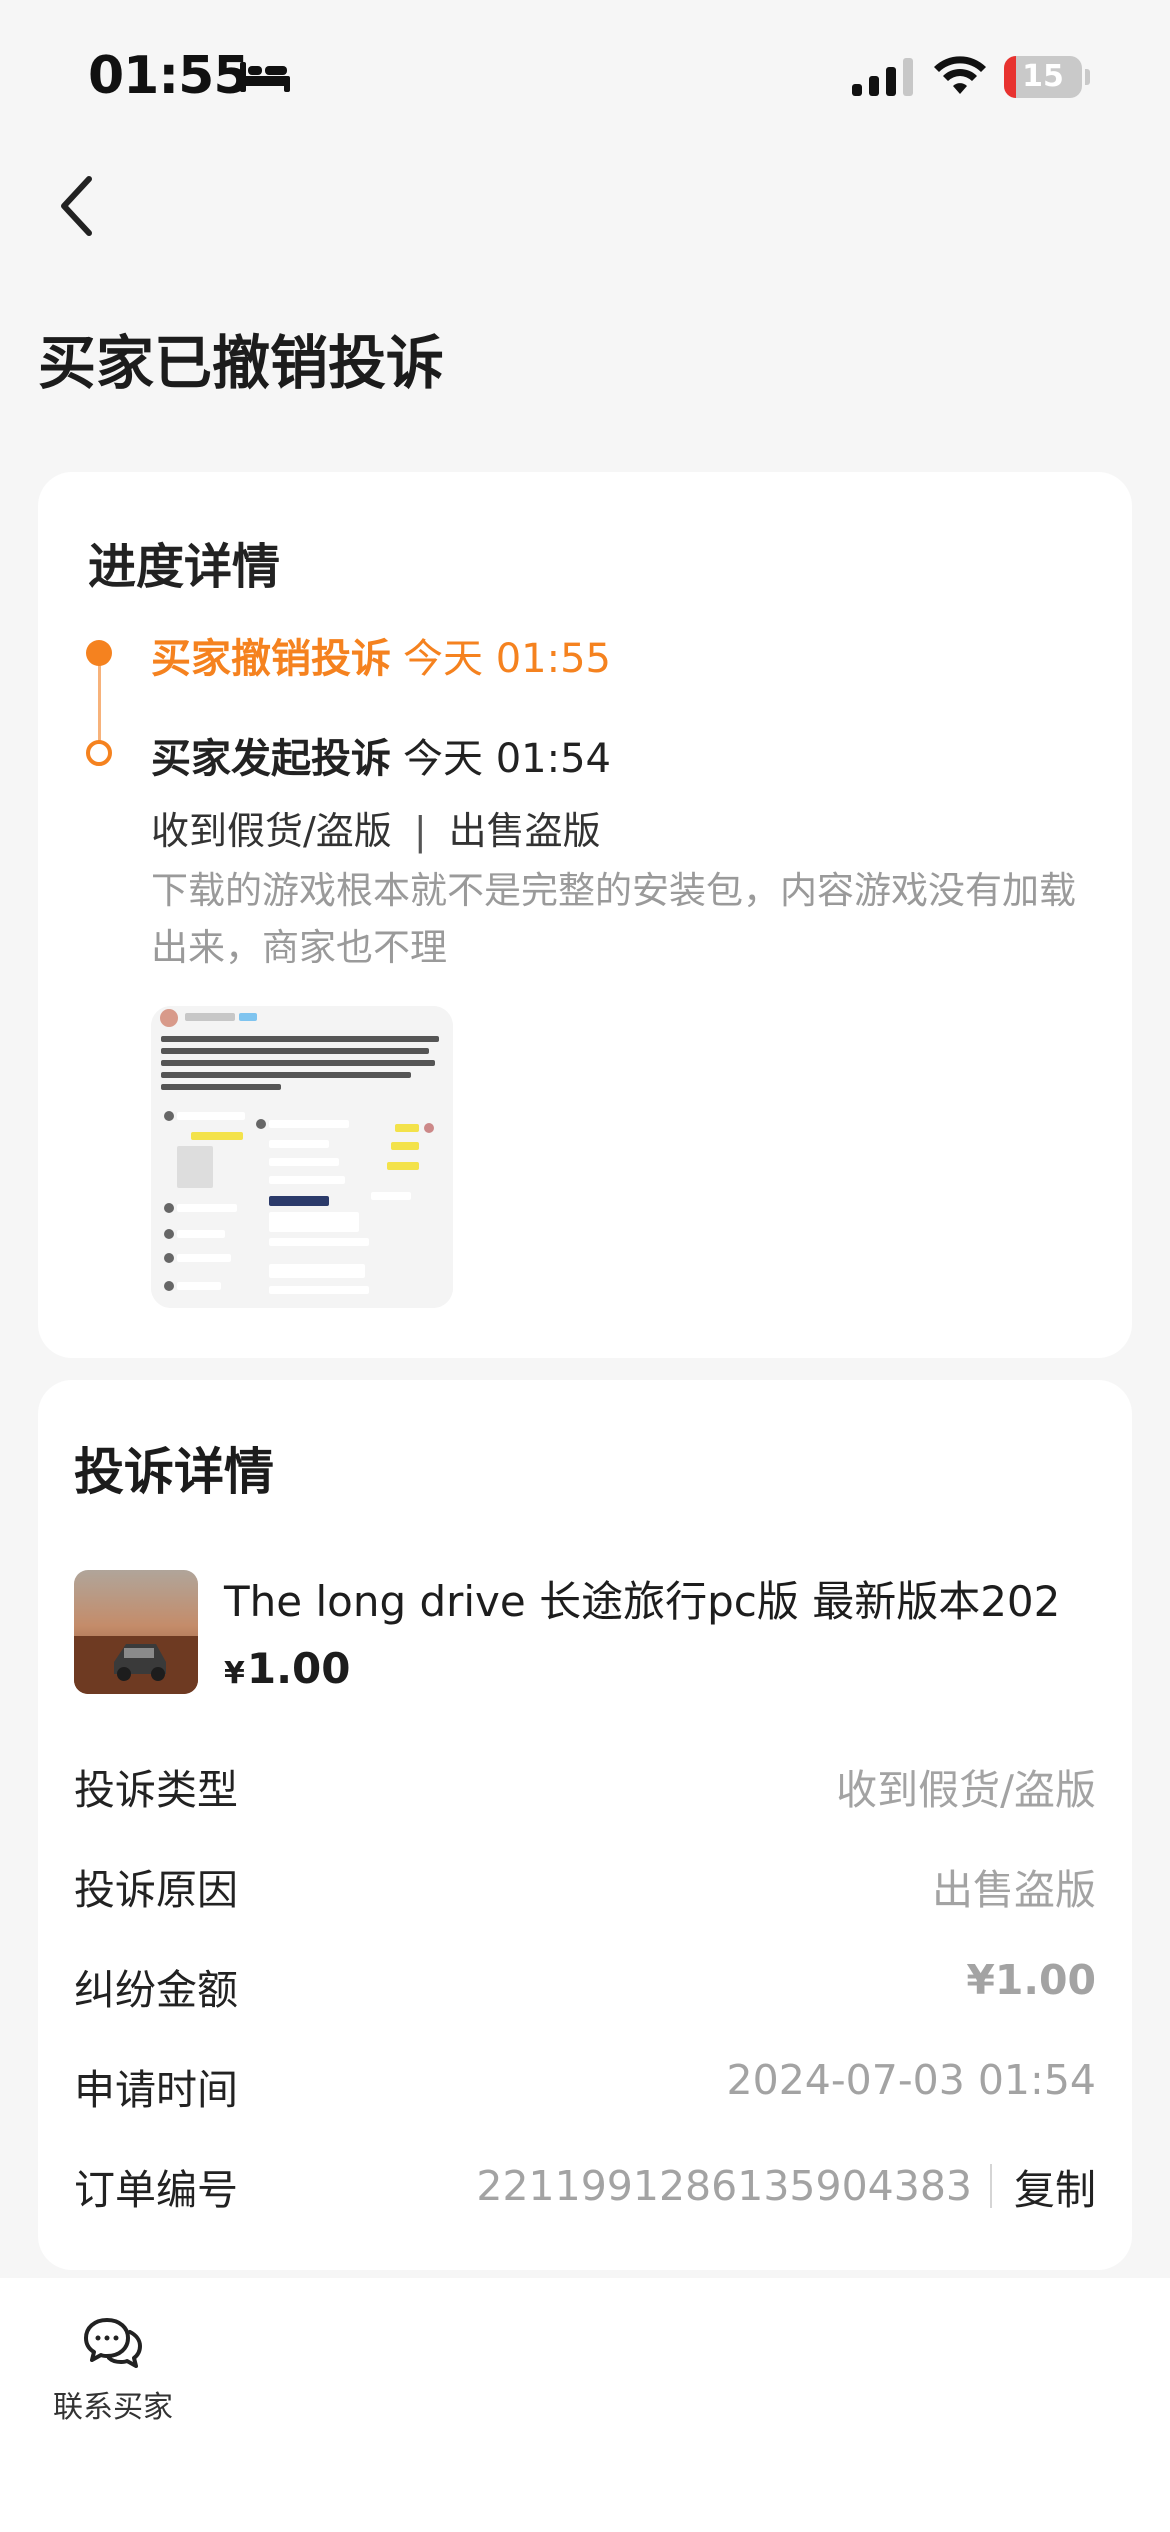 This screenshot has width=1170, height=2532. What do you see at coordinates (169, 76) in the screenshot?
I see `status-time: 01:55` at bounding box center [169, 76].